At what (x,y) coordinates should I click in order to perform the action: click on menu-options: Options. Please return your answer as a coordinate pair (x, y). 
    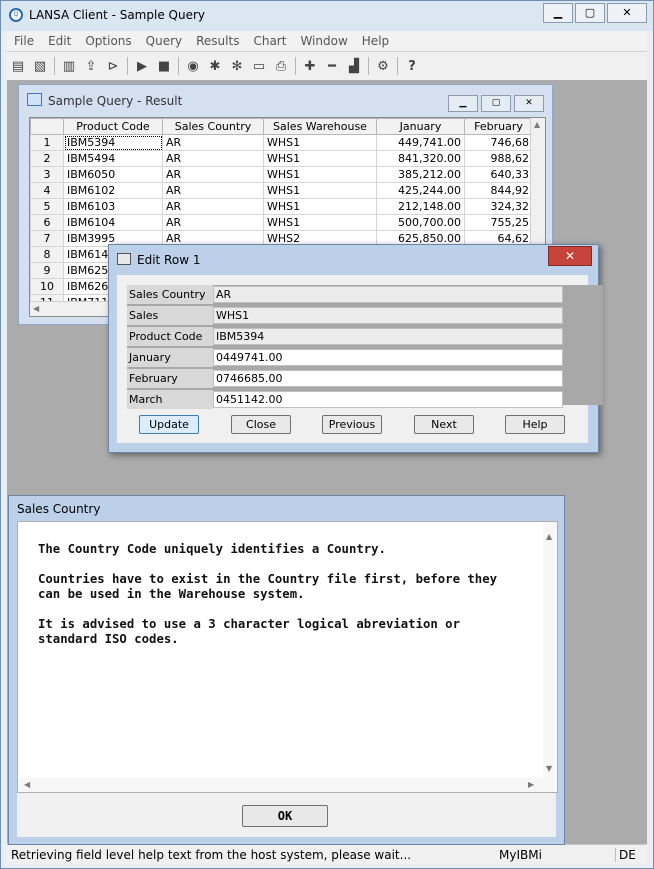
    Looking at the image, I should click on (108, 41).